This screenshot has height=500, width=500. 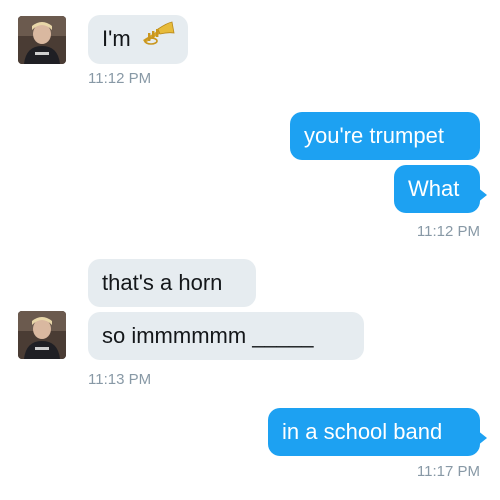 I want to click on trumpet-emoji-icon, so click(x=158, y=40).